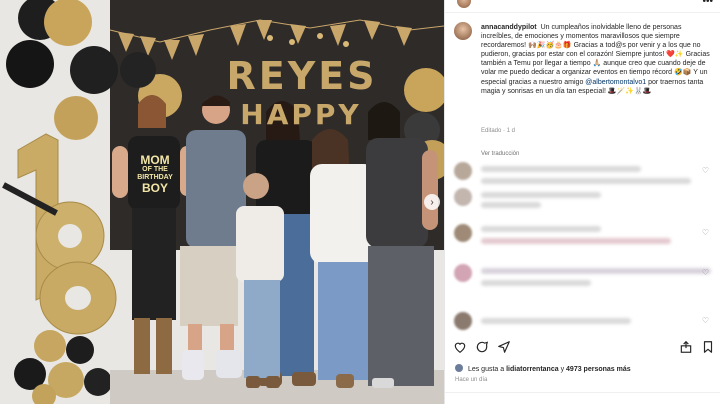 The width and height of the screenshot is (720, 405). I want to click on add-comment-bar, so click(582, 398).